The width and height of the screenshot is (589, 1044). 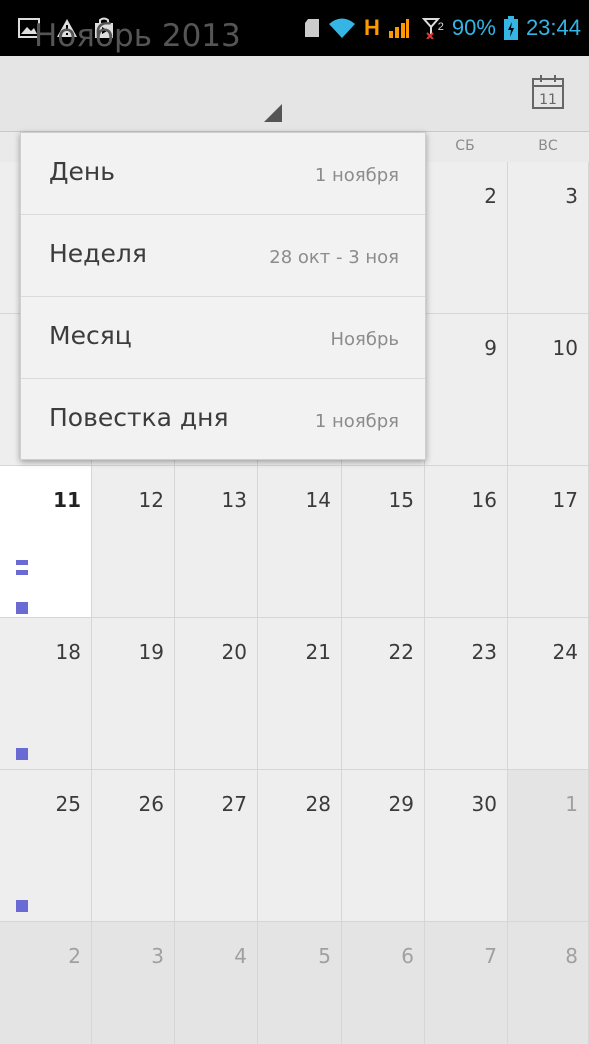 What do you see at coordinates (318, 500) in the screenshot?
I see `day-number: 14` at bounding box center [318, 500].